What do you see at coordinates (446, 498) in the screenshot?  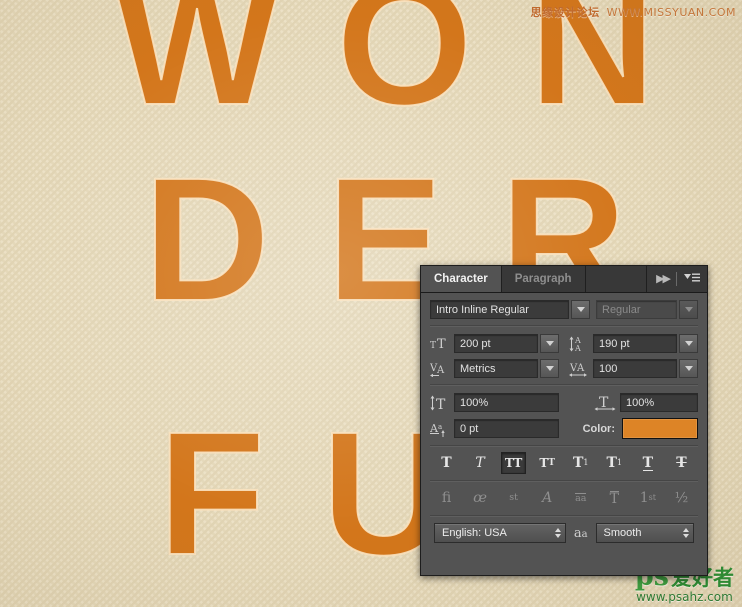 I see `standard-ligatures-button: fi` at bounding box center [446, 498].